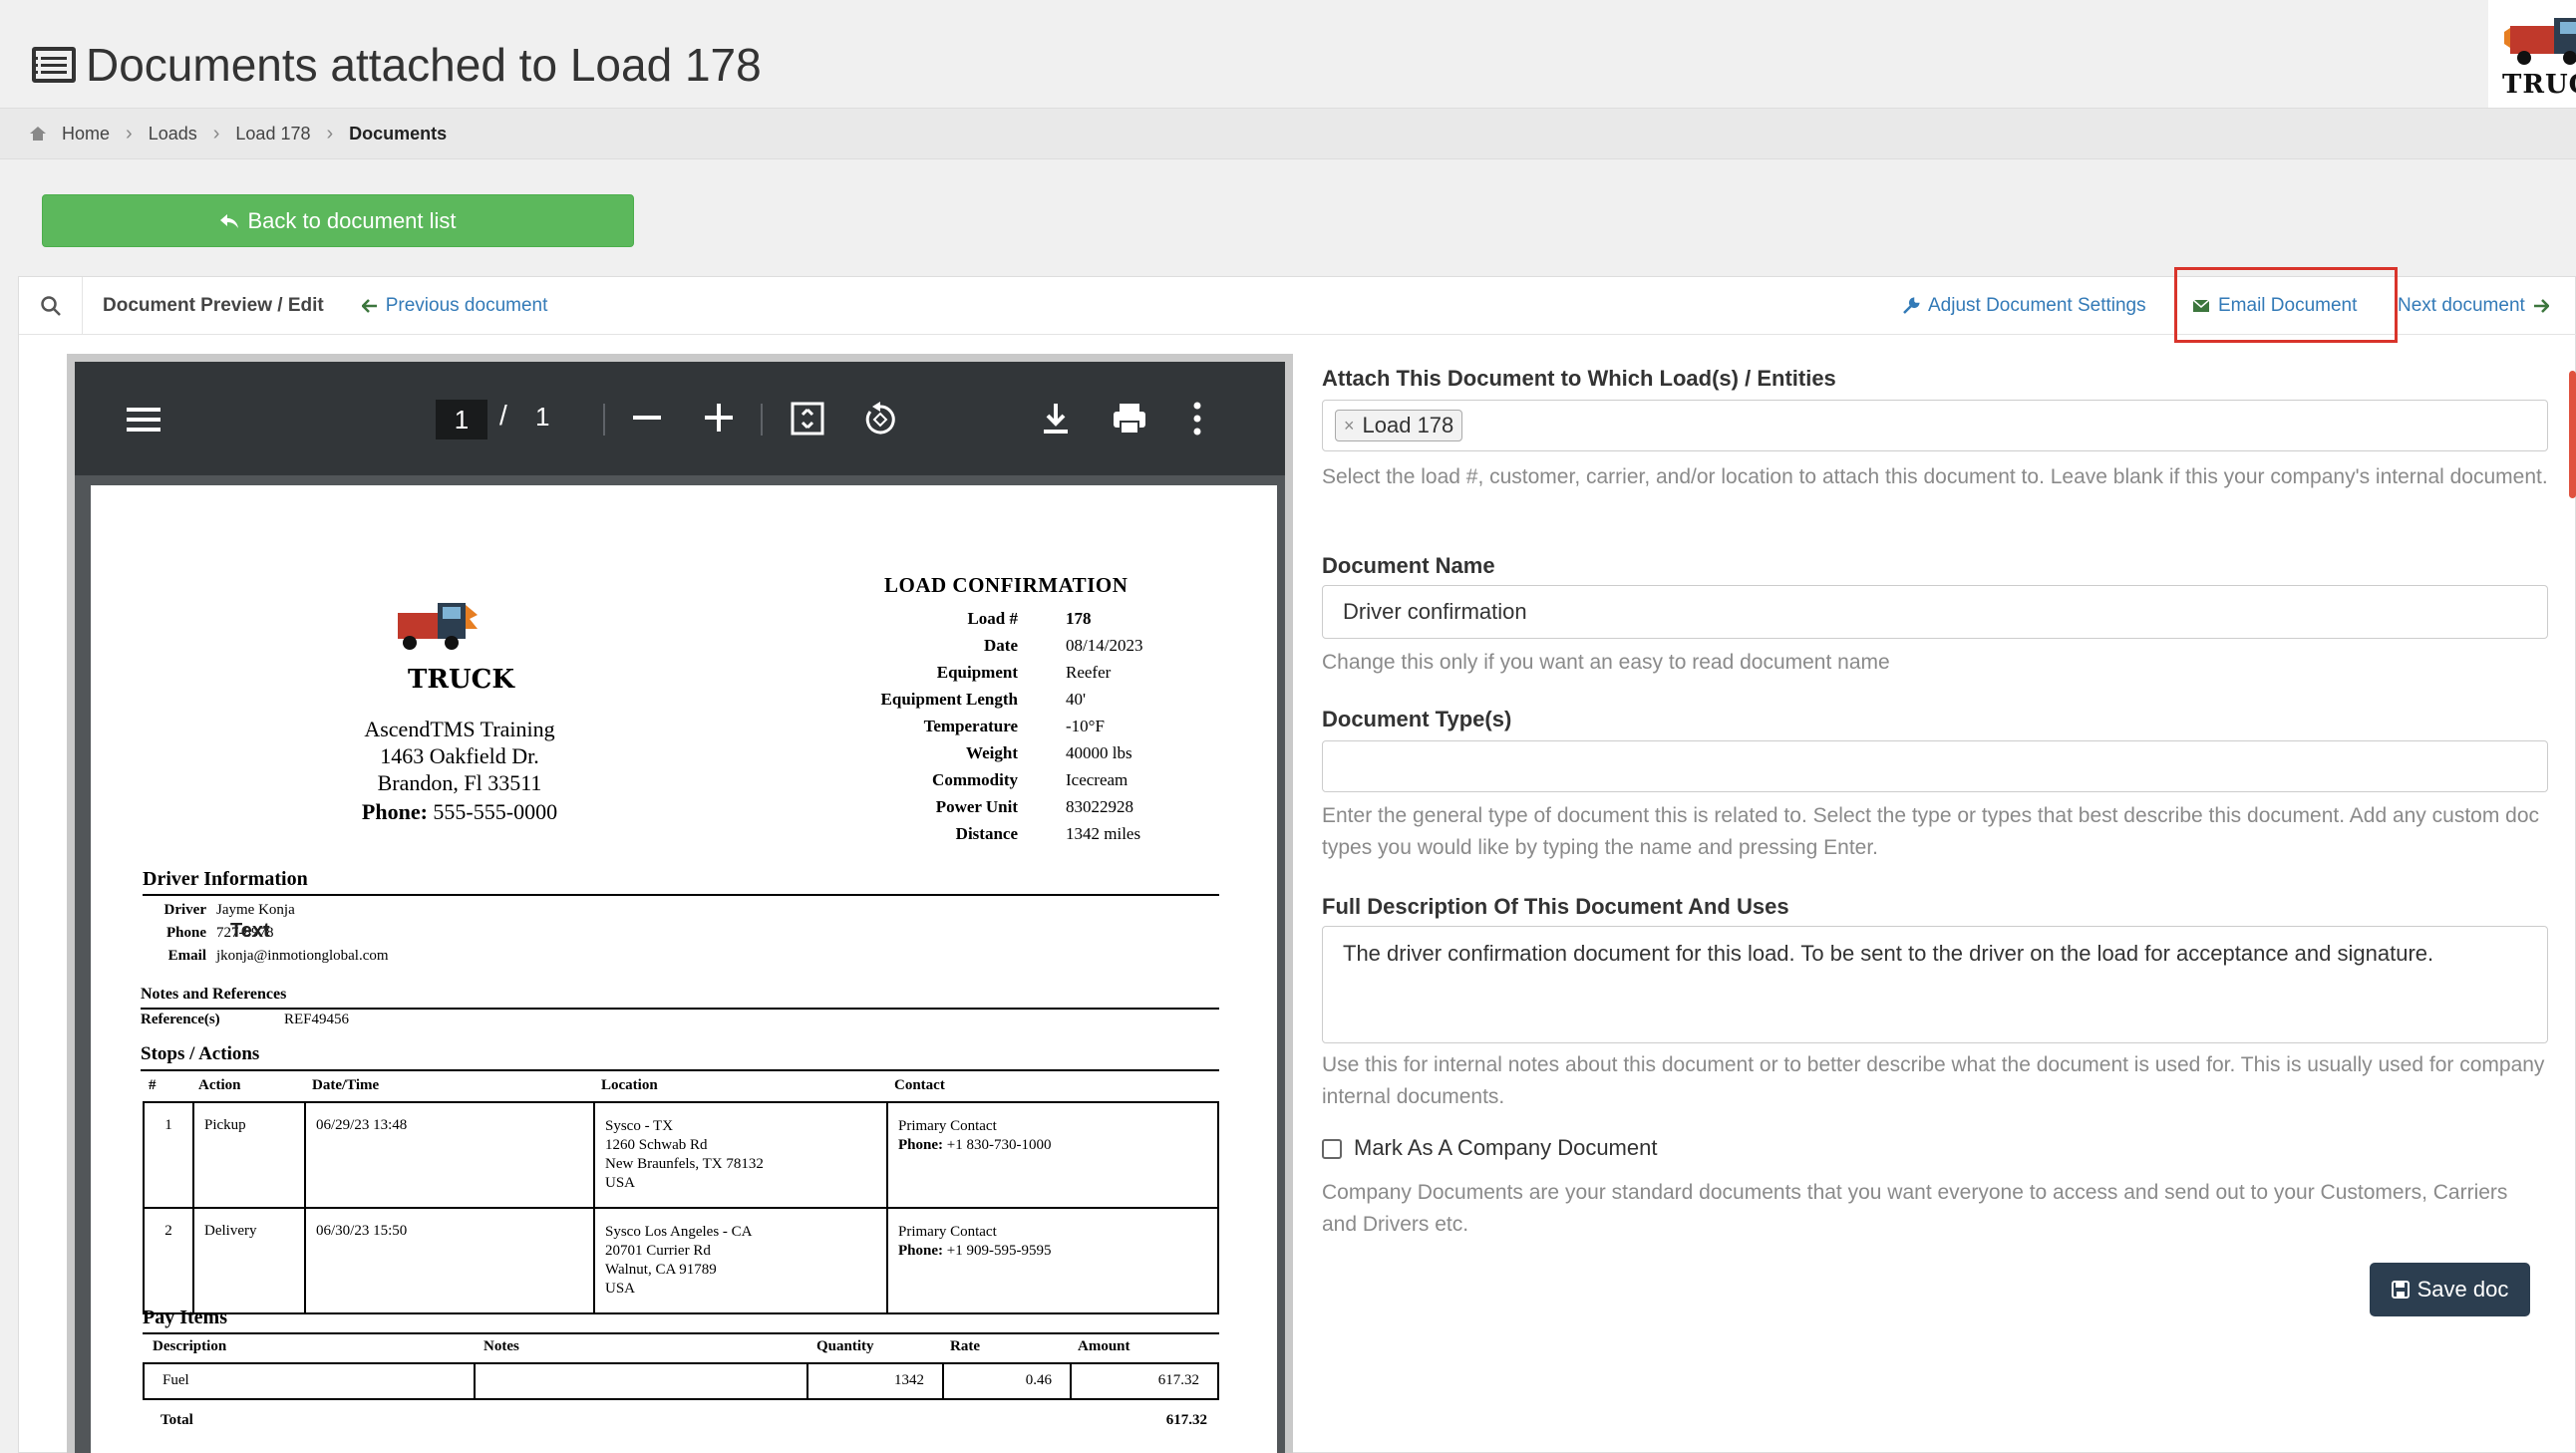 Image resolution: width=2576 pixels, height=1453 pixels. I want to click on remove-tag-icon: ×, so click(1349, 426).